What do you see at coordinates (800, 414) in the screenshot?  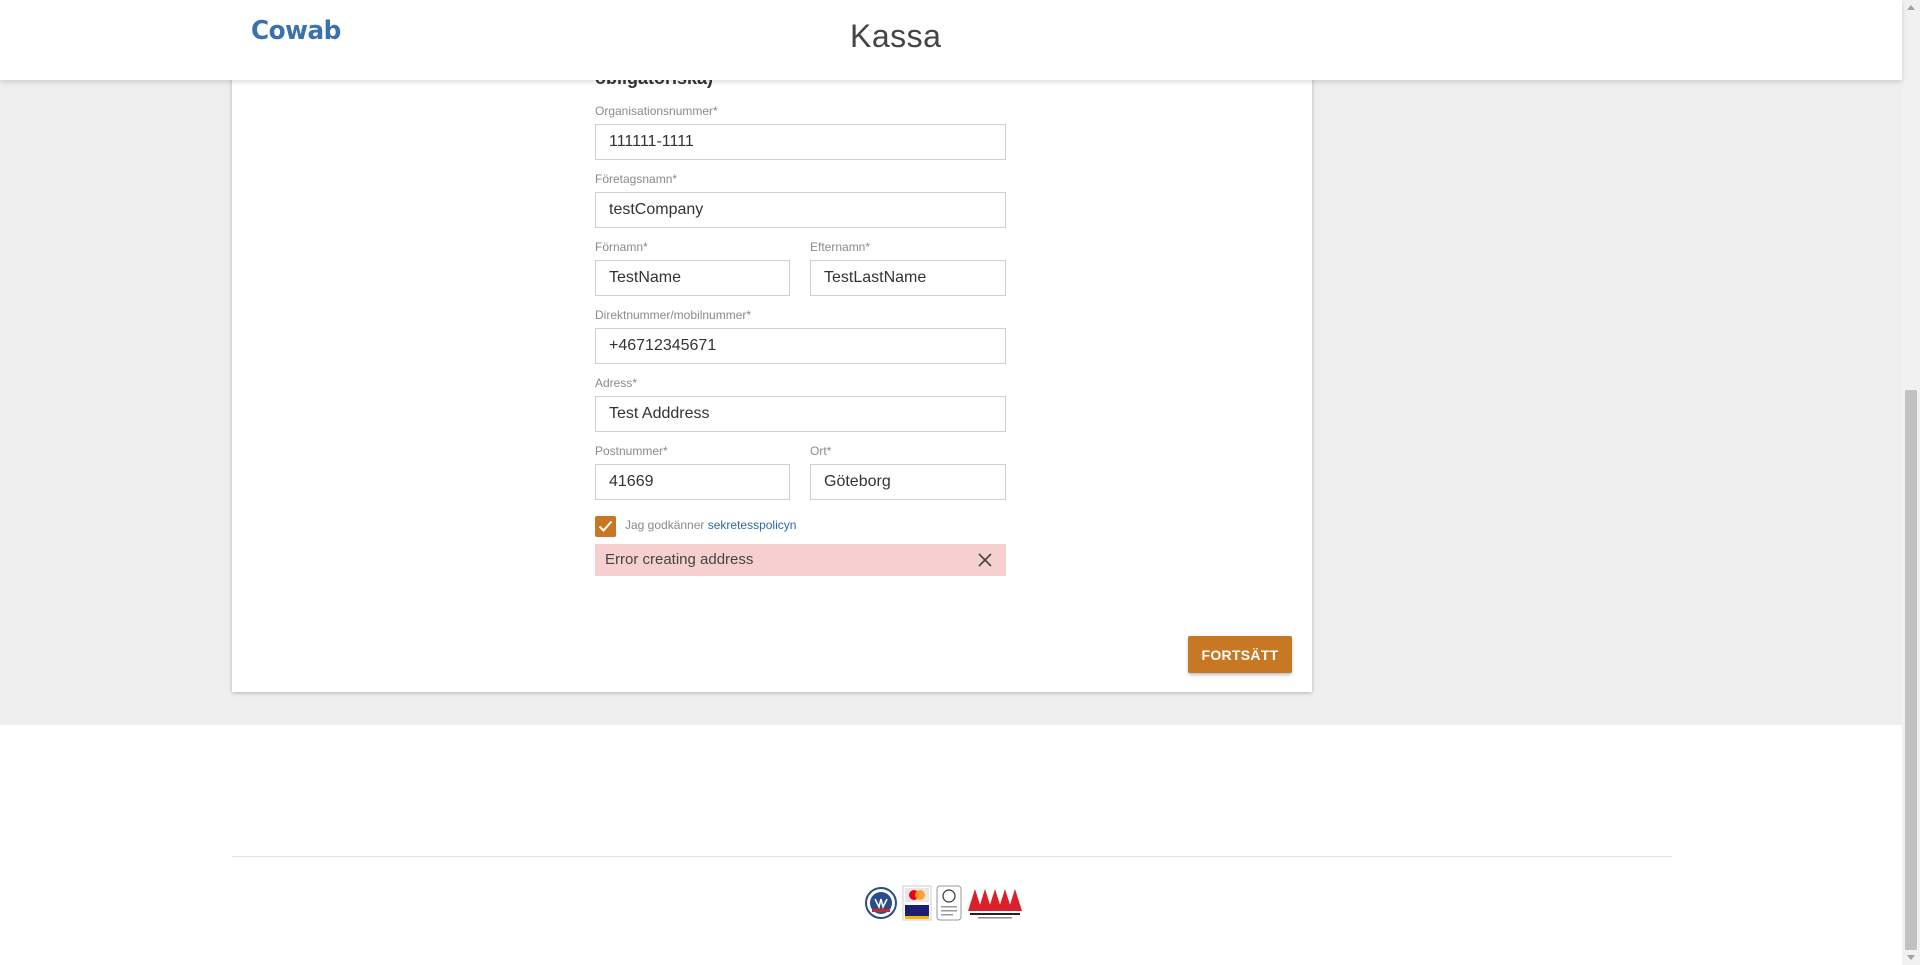 I see `address-field` at bounding box center [800, 414].